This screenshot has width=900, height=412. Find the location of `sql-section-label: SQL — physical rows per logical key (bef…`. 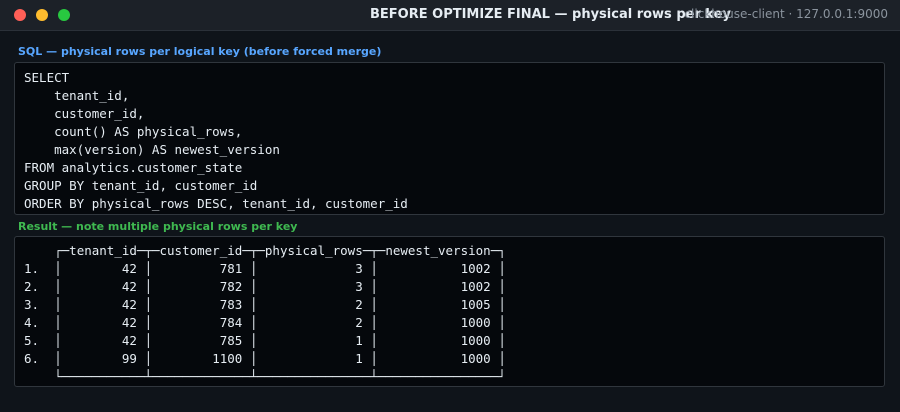

sql-section-label: SQL — physical rows per logical key (bef… is located at coordinates (200, 51).